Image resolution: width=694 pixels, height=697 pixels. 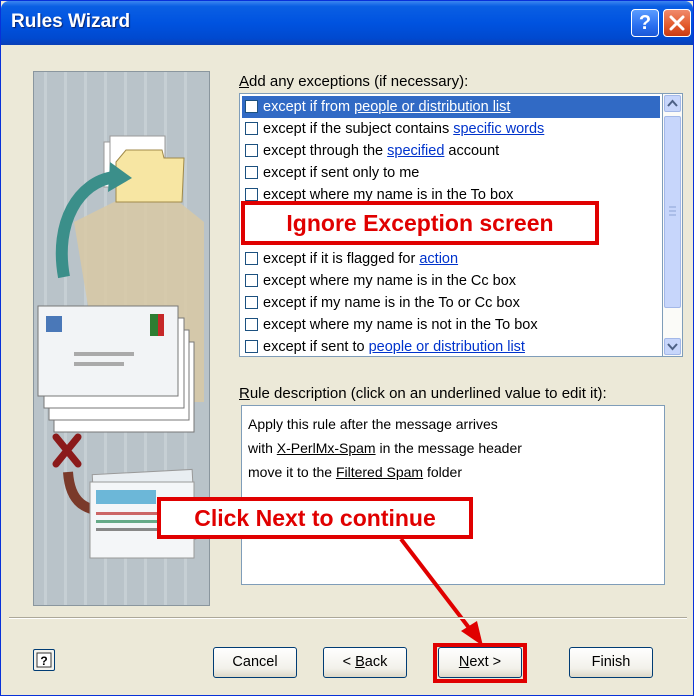 I want to click on callout-arrow, so click(x=441, y=591).